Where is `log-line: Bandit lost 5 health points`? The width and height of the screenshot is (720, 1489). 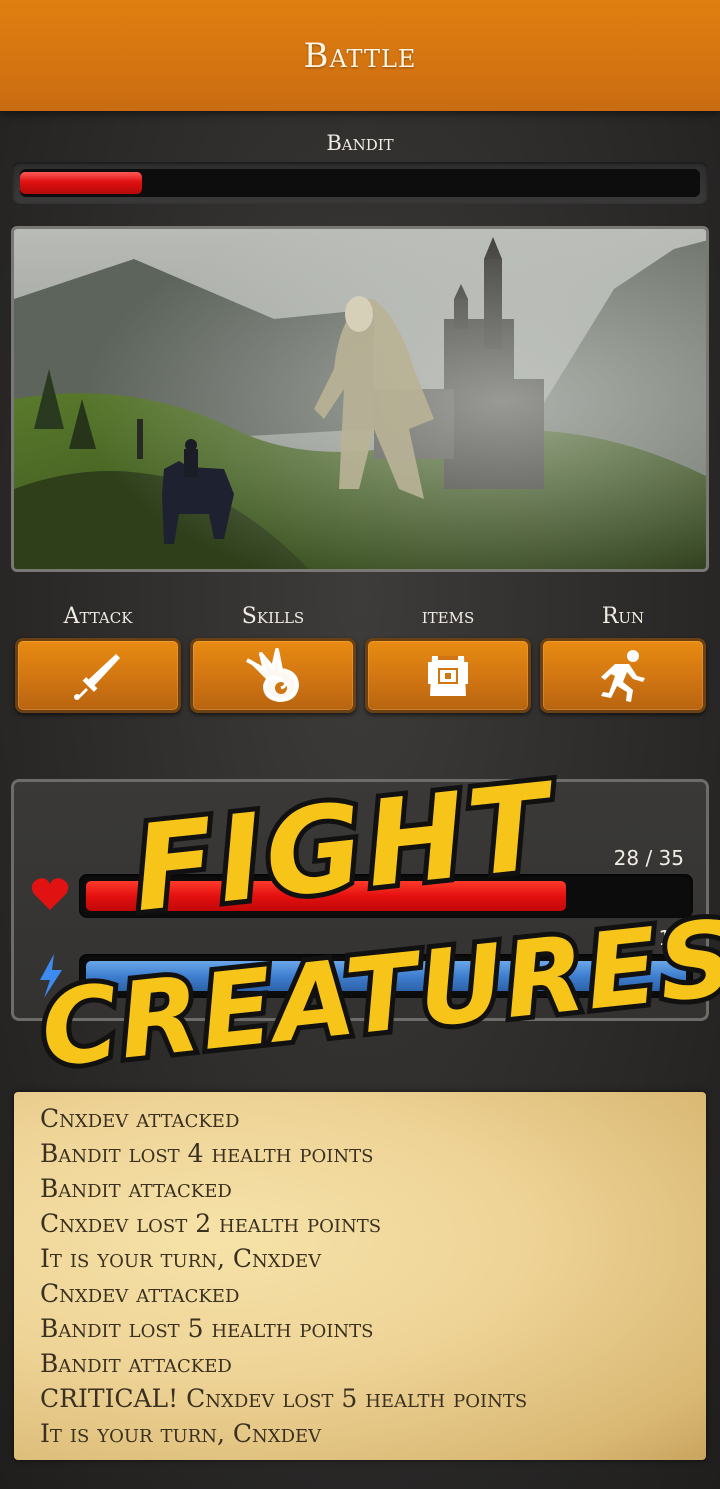 log-line: Bandit lost 5 health points is located at coordinates (207, 1328).